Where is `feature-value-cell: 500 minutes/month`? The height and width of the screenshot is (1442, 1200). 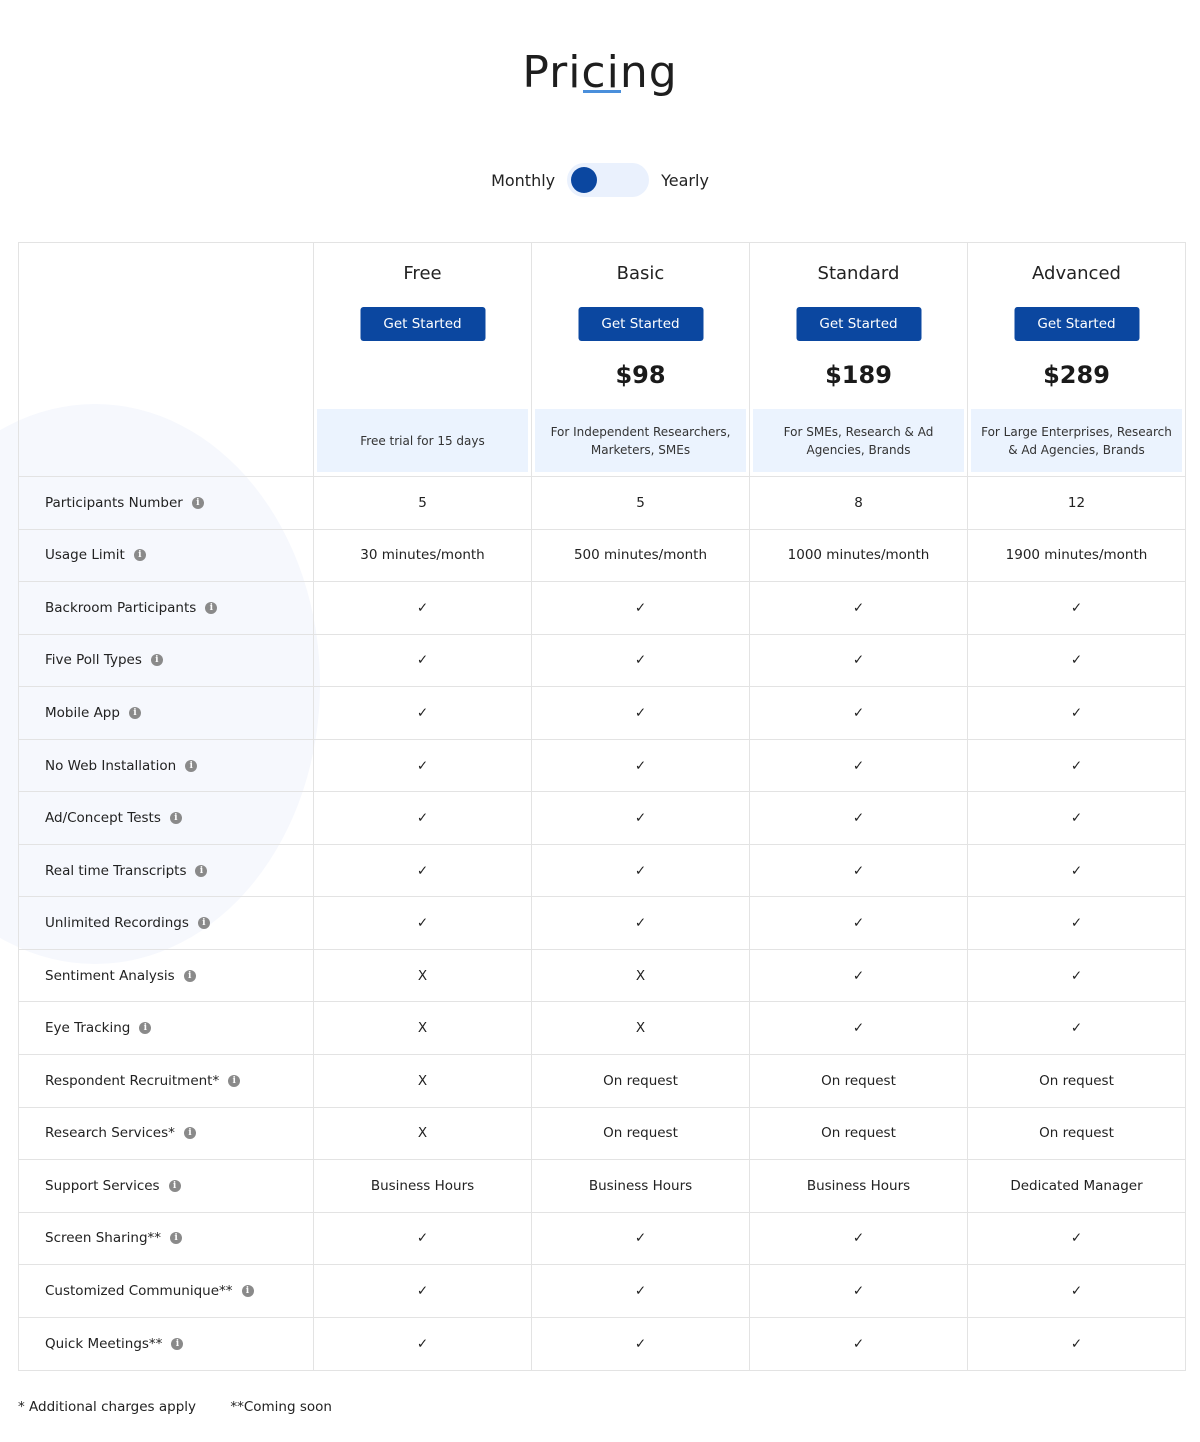
feature-value-cell: 500 minutes/month is located at coordinates (641, 555).